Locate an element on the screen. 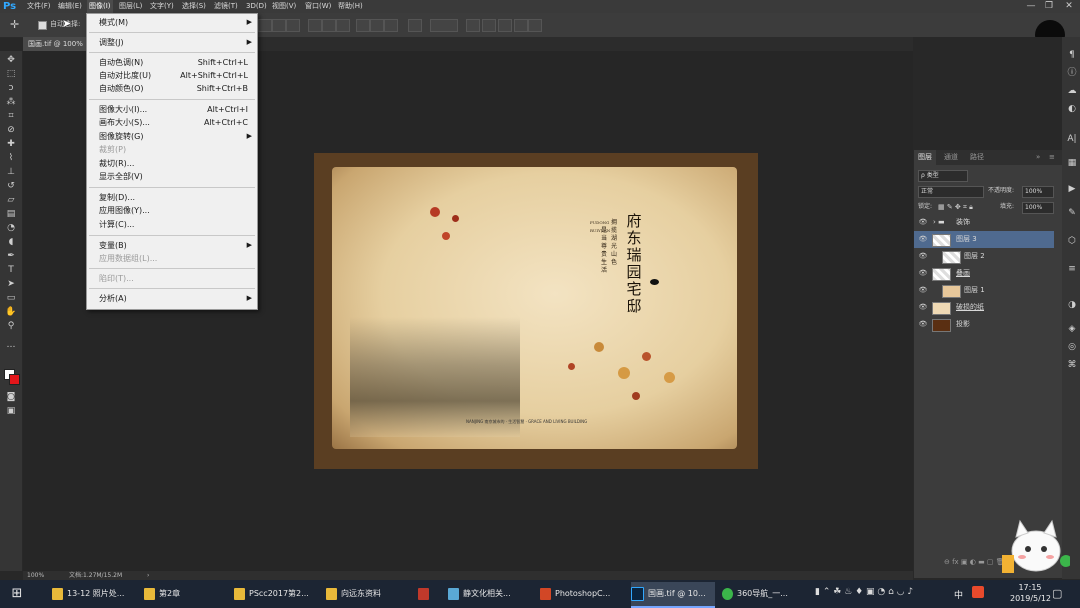  opacity-input: 100% is located at coordinates (1038, 192).